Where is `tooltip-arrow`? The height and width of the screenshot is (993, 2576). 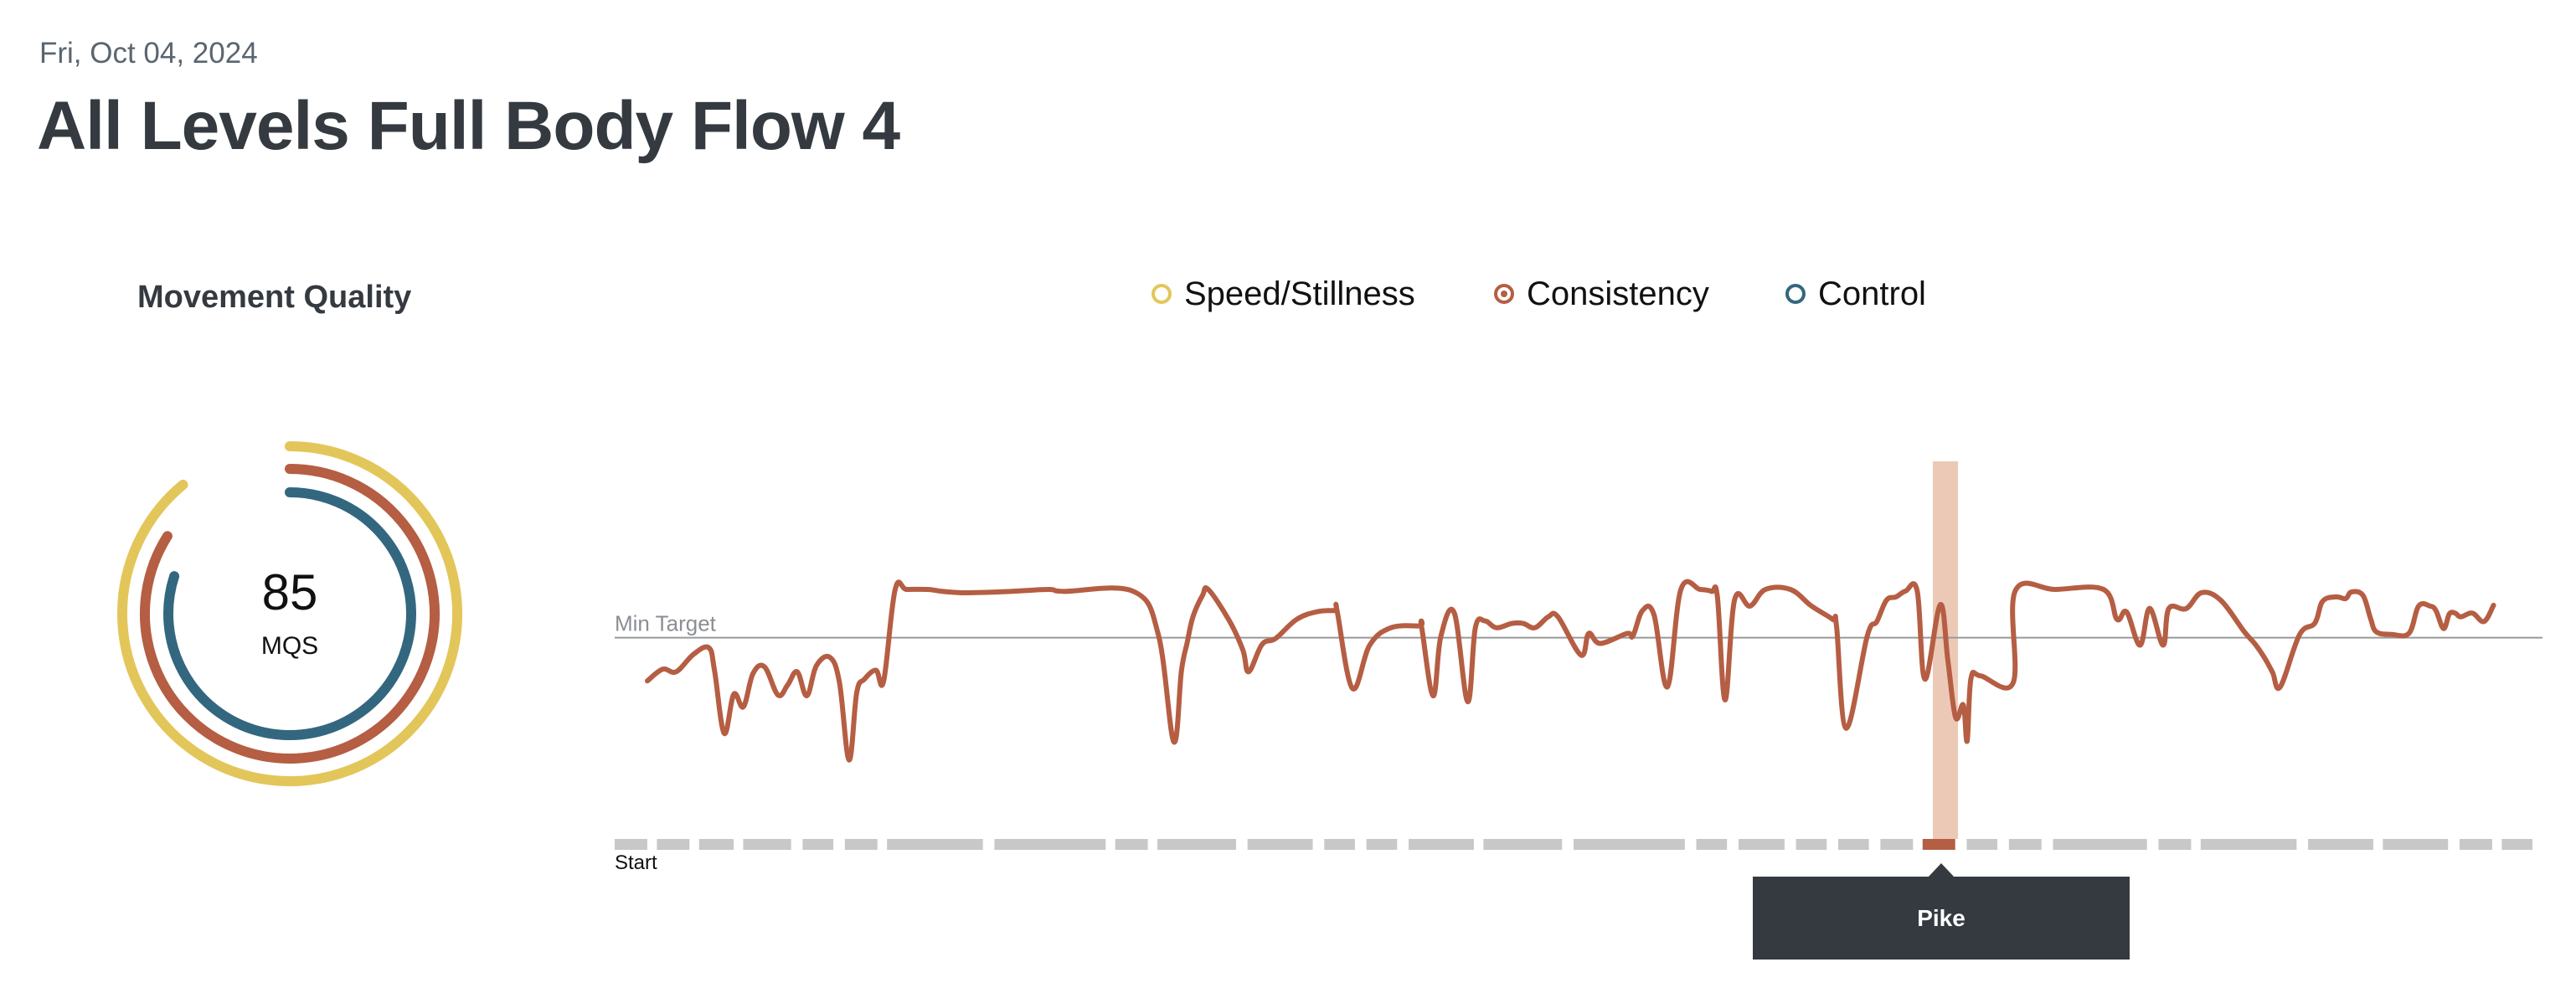 tooltip-arrow is located at coordinates (1941, 870).